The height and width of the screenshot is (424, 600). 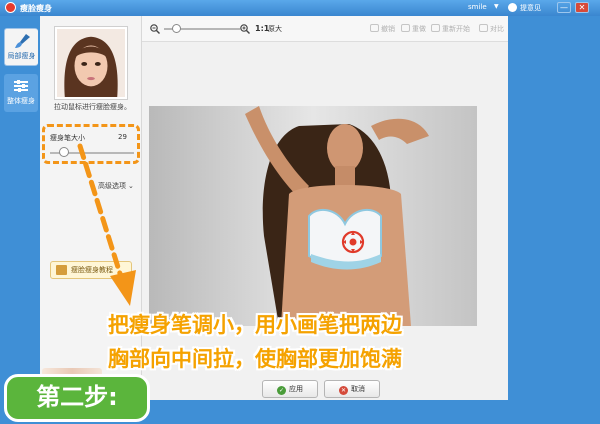 I want to click on tab-local-slim: 局部瘦身, so click(x=21, y=47).